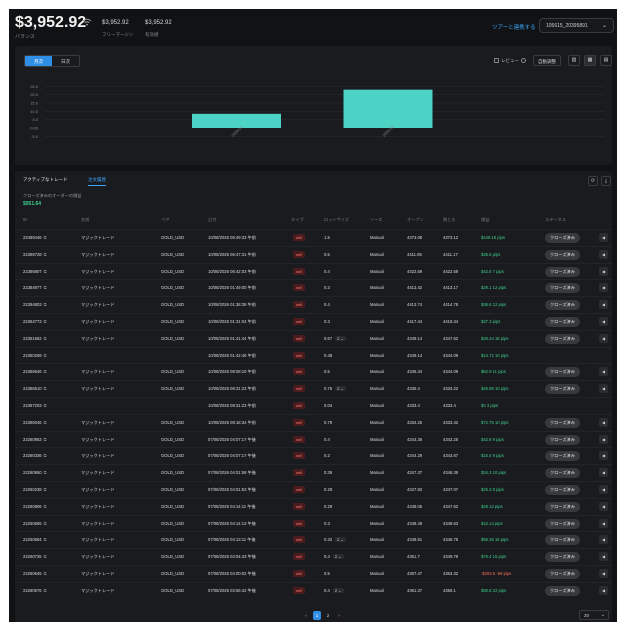  Describe the element at coordinates (514, 27) in the screenshot. I see `account-link: ツアーと連携する` at that location.